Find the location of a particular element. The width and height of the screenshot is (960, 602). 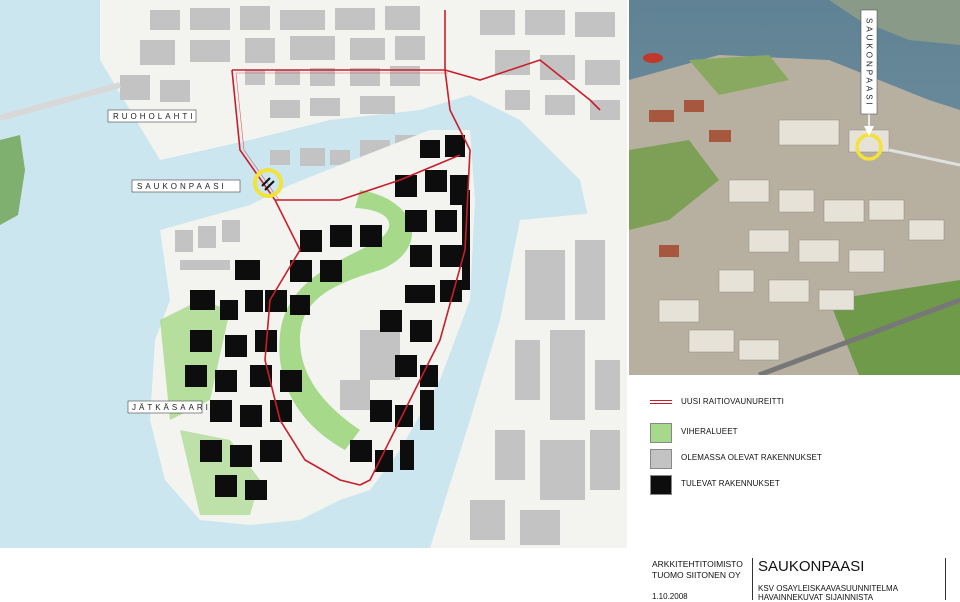

legend-item-tram: UUSI RAITIOVAUNUREITTI is located at coordinates (800, 410).